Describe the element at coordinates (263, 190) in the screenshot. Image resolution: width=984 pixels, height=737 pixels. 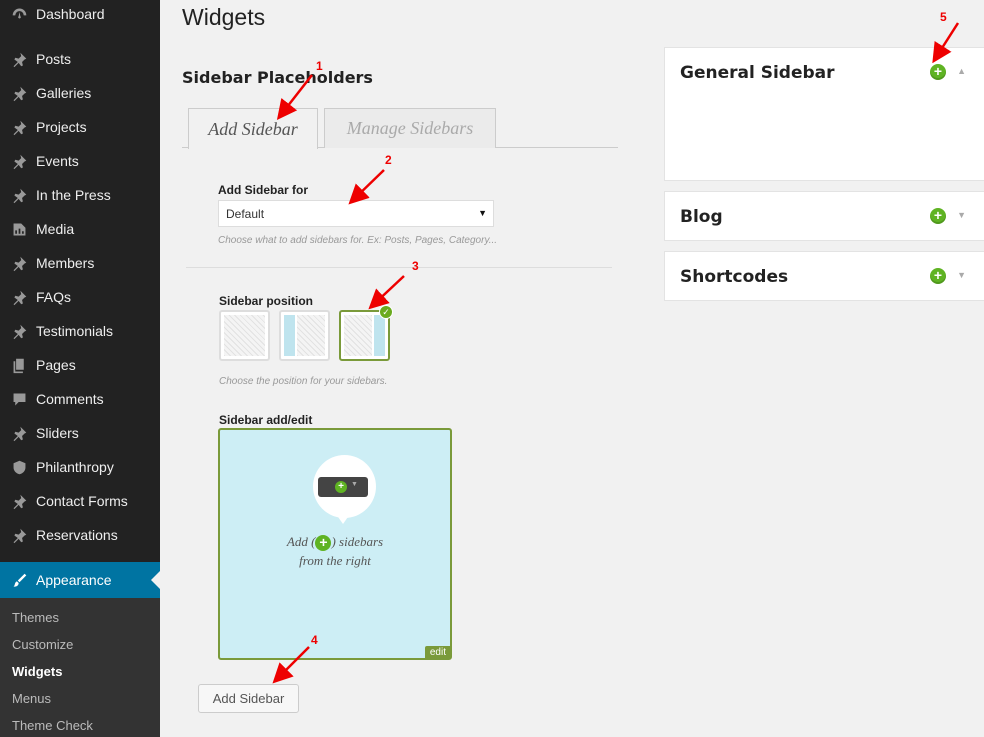
I see `add-for-label: Add Sidebar for` at that location.